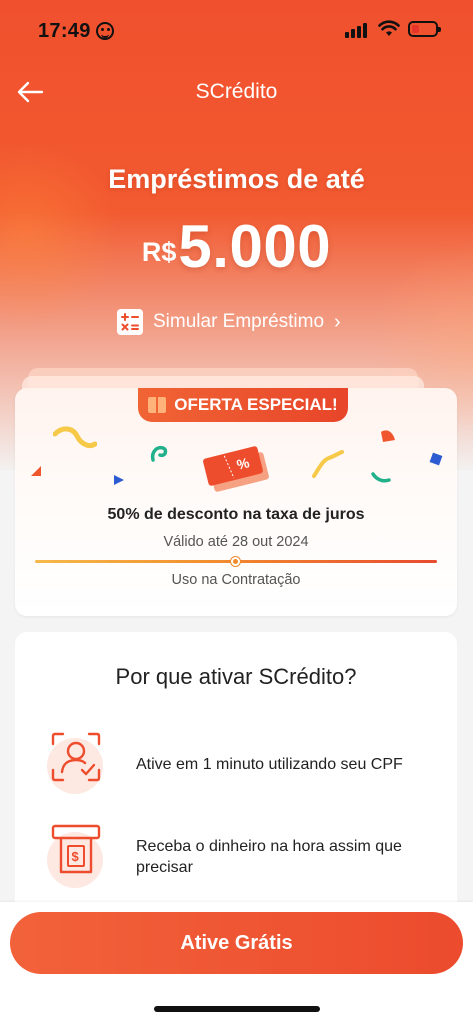  Describe the element at coordinates (236, 30) in the screenshot. I see `status-bar: 17:49` at that location.